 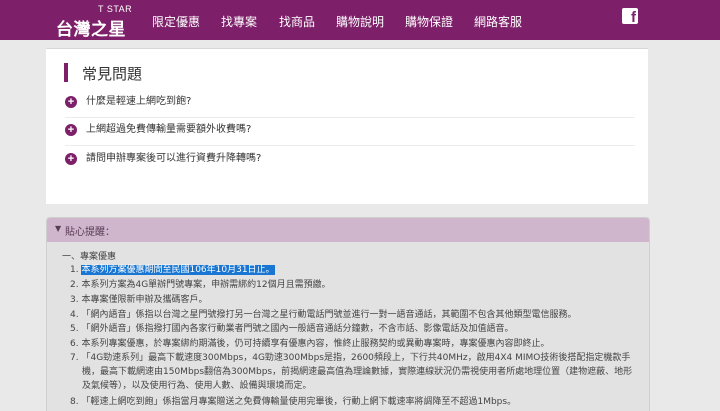 What do you see at coordinates (74, 285) in the screenshot?
I see `notice-line-number: 2.` at bounding box center [74, 285].